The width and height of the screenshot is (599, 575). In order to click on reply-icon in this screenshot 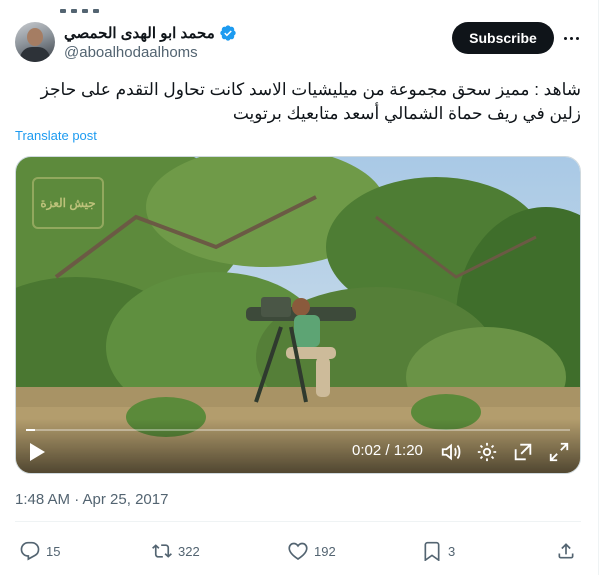, I will do `click(30, 551)`.